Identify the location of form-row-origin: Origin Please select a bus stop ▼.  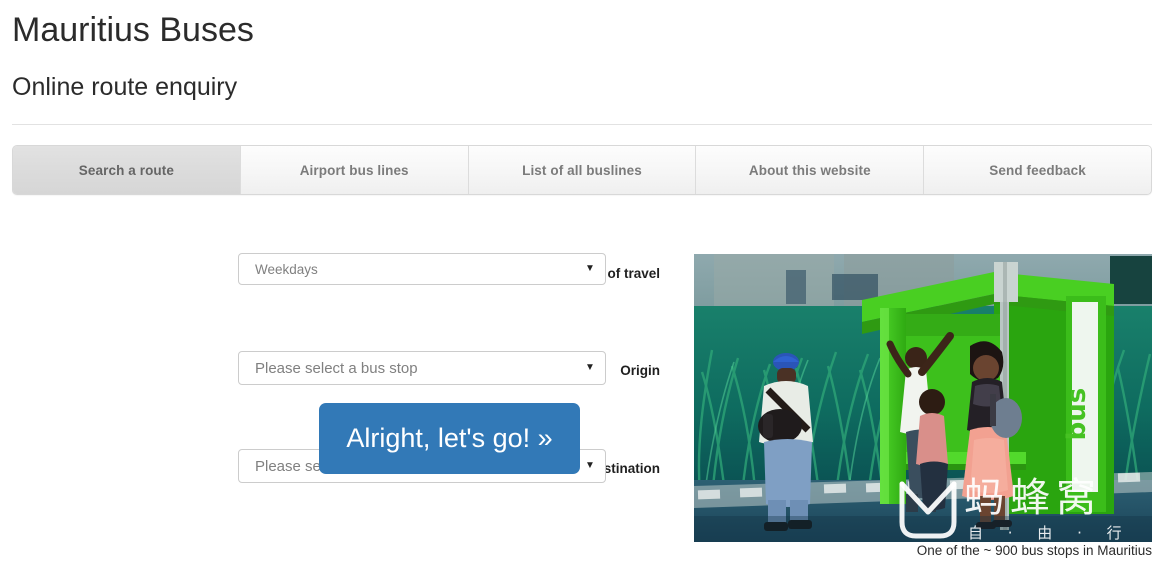
(330, 343).